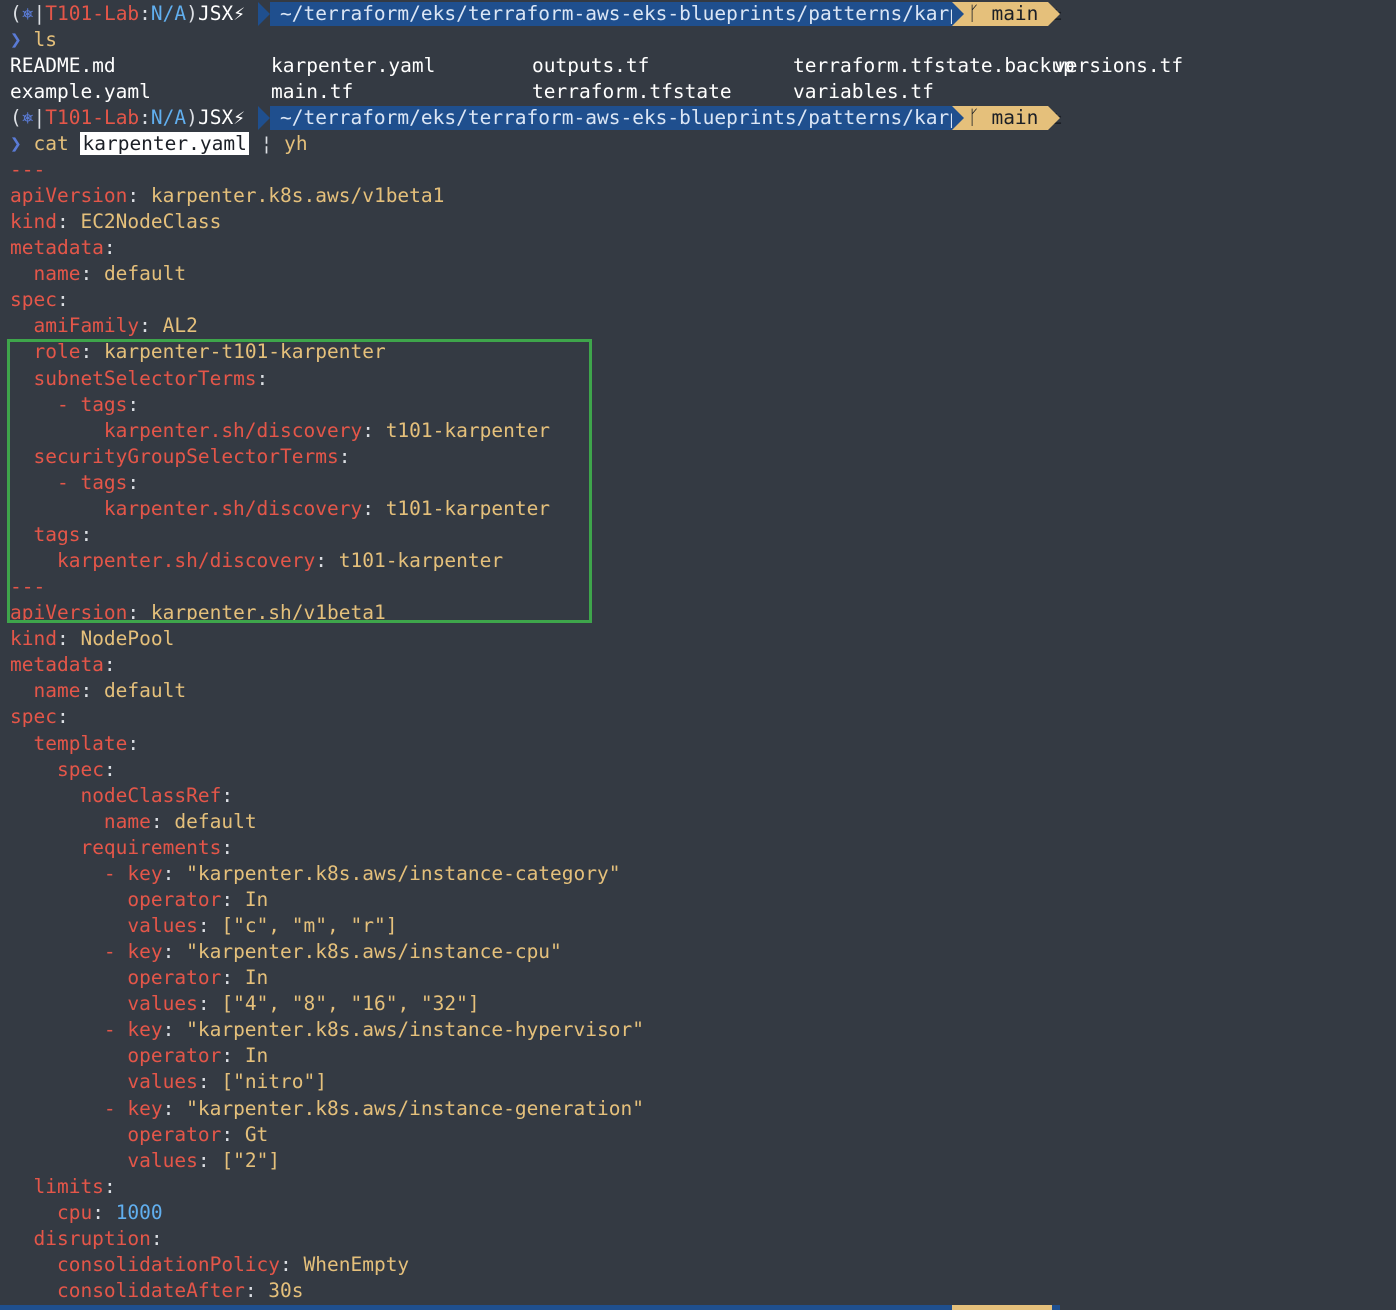 Image resolution: width=1396 pixels, height=1310 pixels. Describe the element at coordinates (1002, 1307) in the screenshot. I see `next-prompt-git-bar` at that location.